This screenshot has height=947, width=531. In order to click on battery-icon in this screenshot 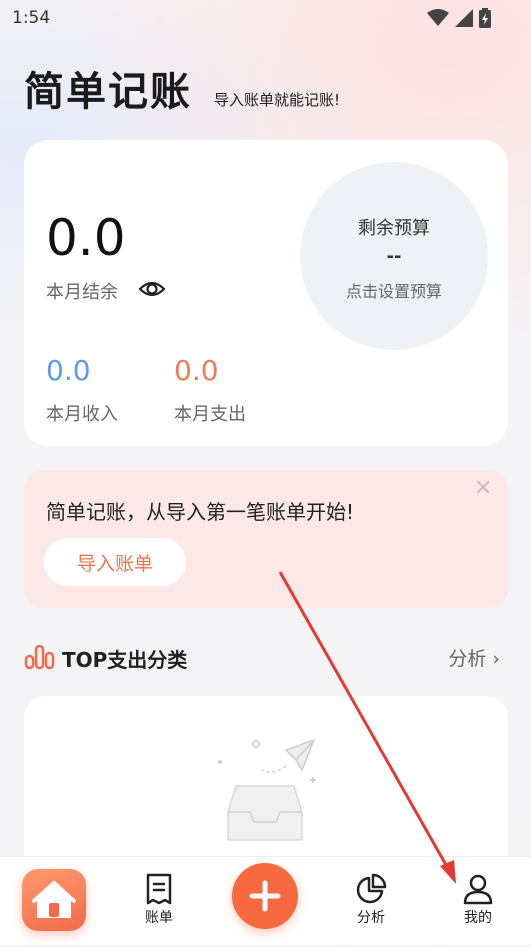, I will do `click(485, 18)`.